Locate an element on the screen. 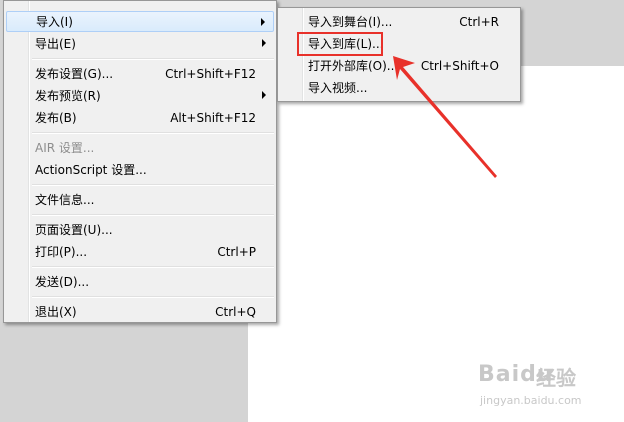 The height and width of the screenshot is (422, 624). watermark-url: jingyan.baidu.com is located at coordinates (531, 400).